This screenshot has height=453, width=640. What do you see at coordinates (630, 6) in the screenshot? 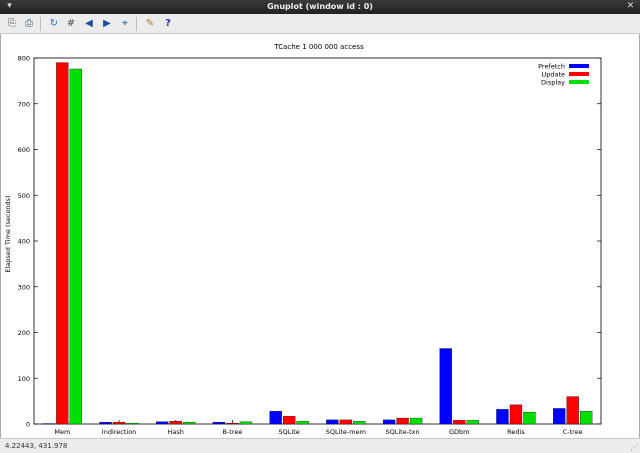
I see `close-icon: ✕` at bounding box center [630, 6].